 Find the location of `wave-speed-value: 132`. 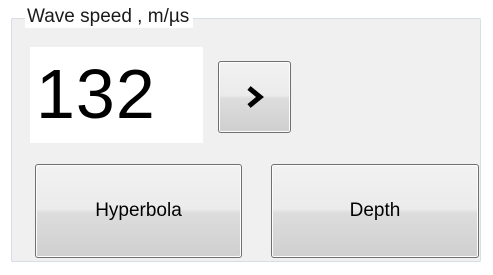

wave-speed-value: 132 is located at coordinates (96, 94).